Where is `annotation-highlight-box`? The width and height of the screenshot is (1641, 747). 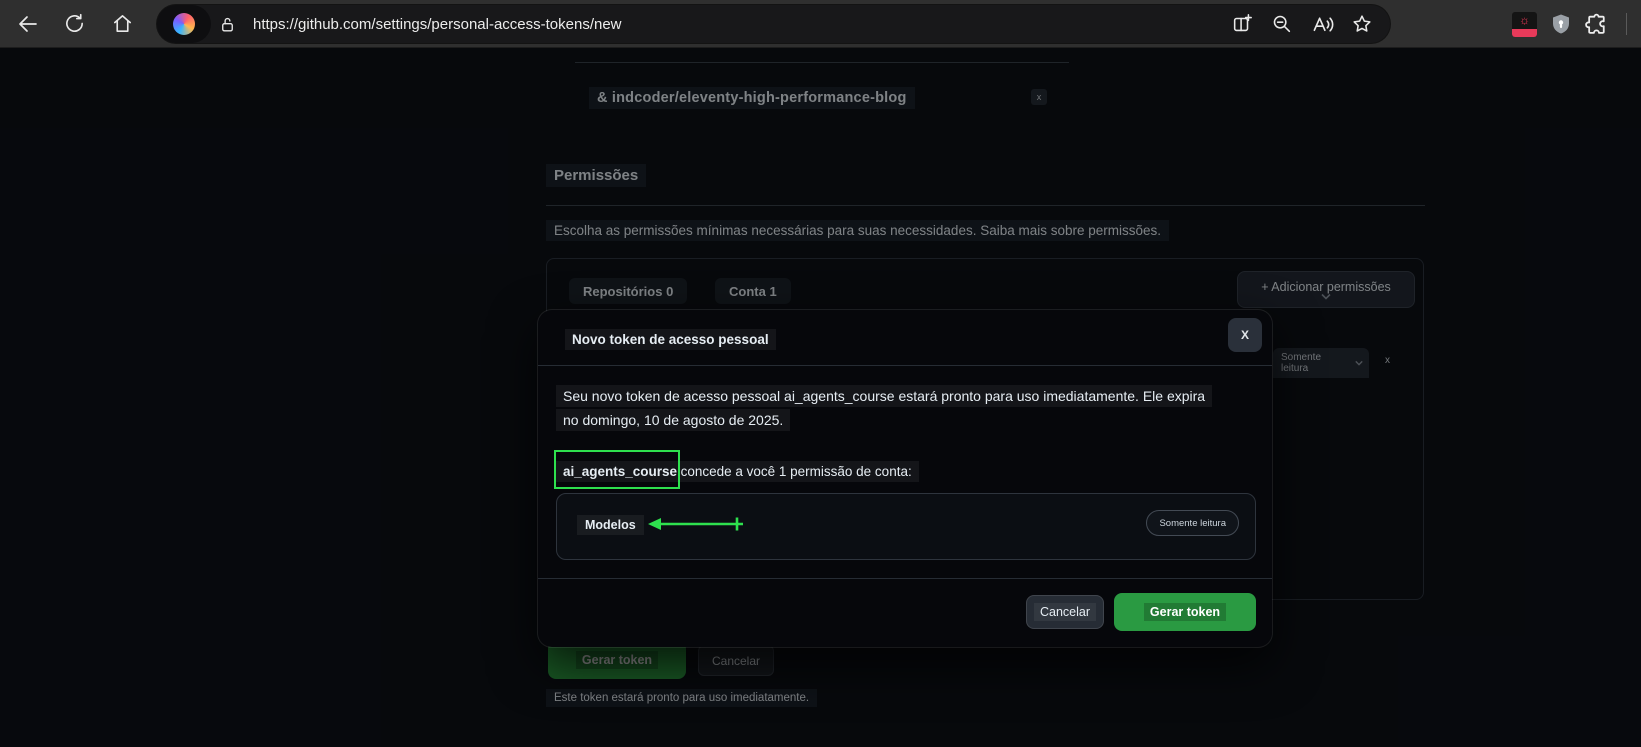 annotation-highlight-box is located at coordinates (617, 469).